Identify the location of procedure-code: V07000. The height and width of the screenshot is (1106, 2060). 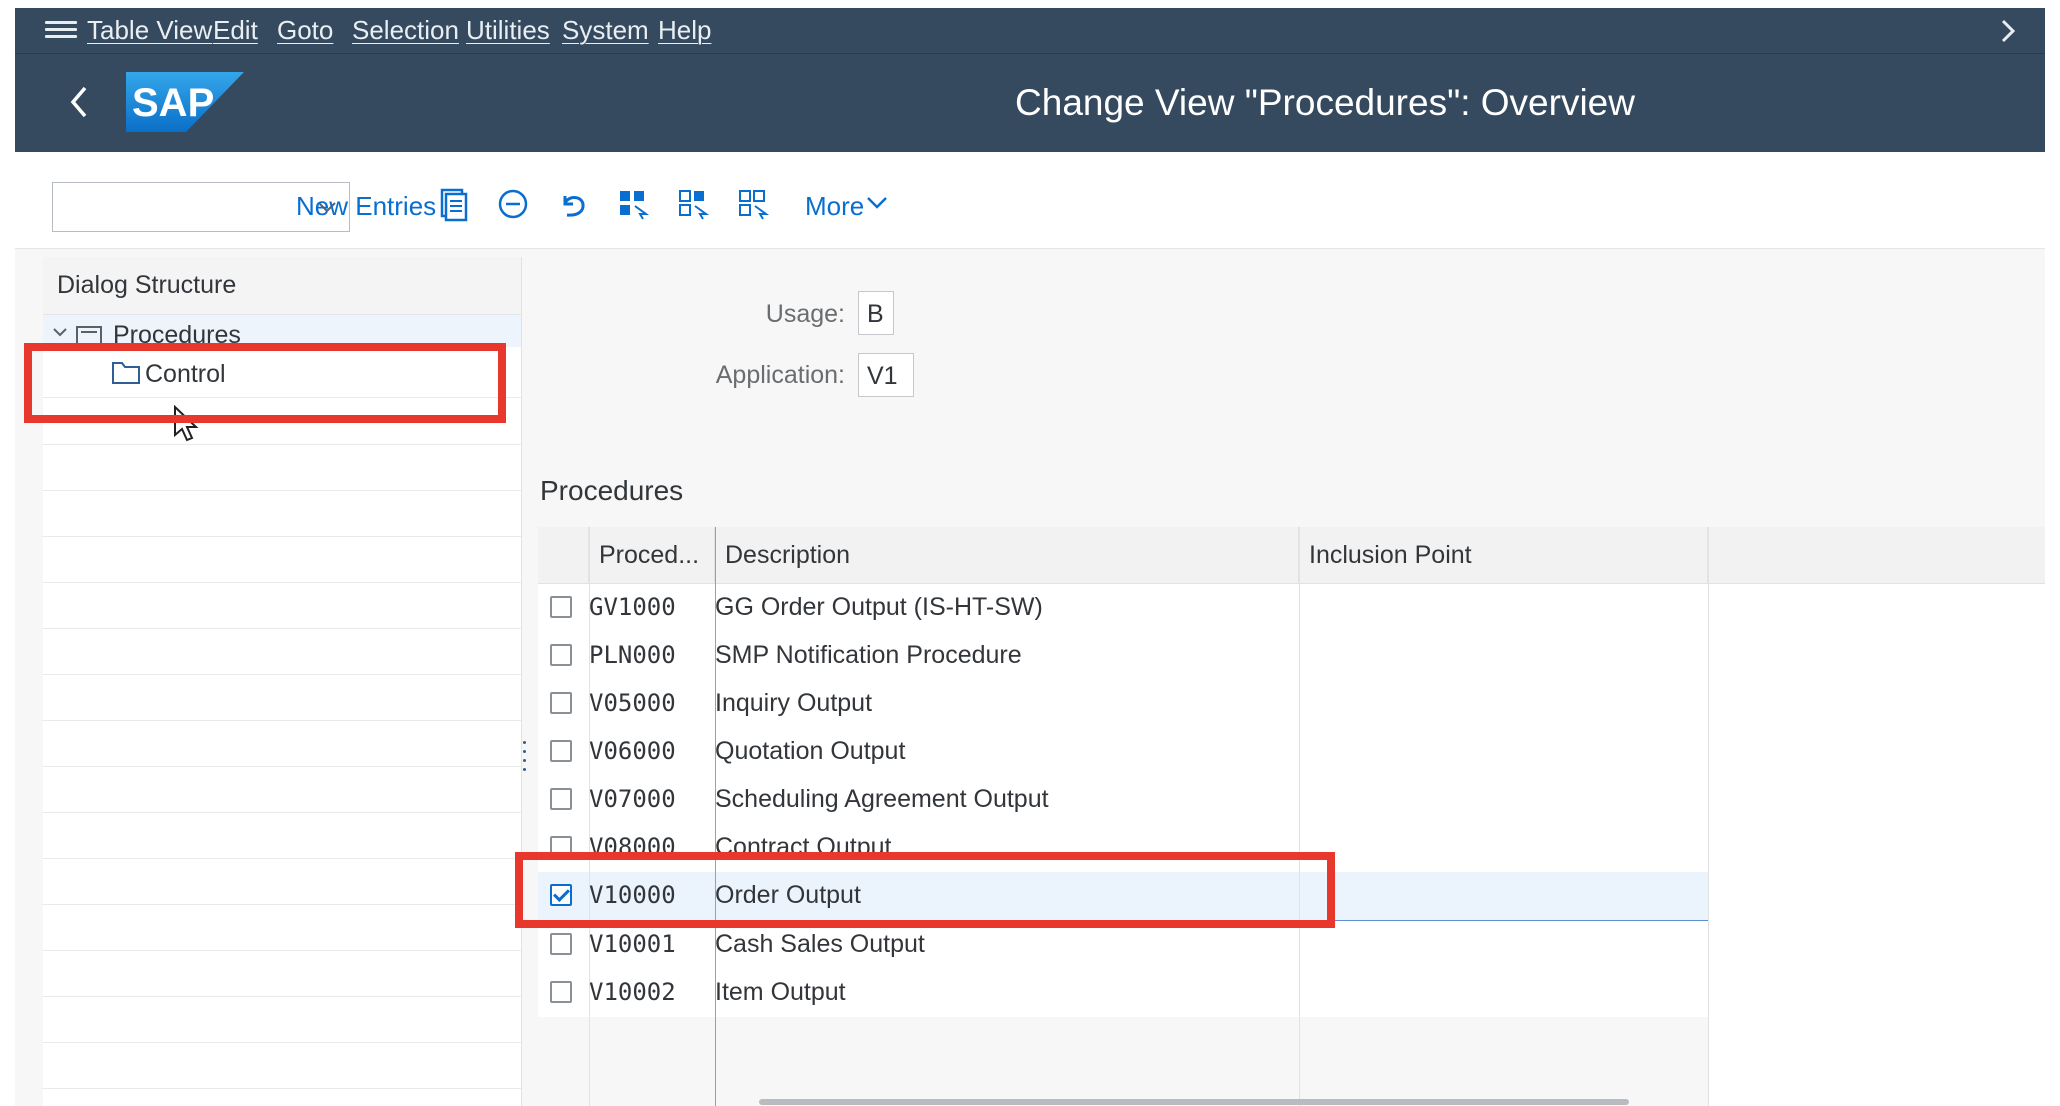
(632, 799).